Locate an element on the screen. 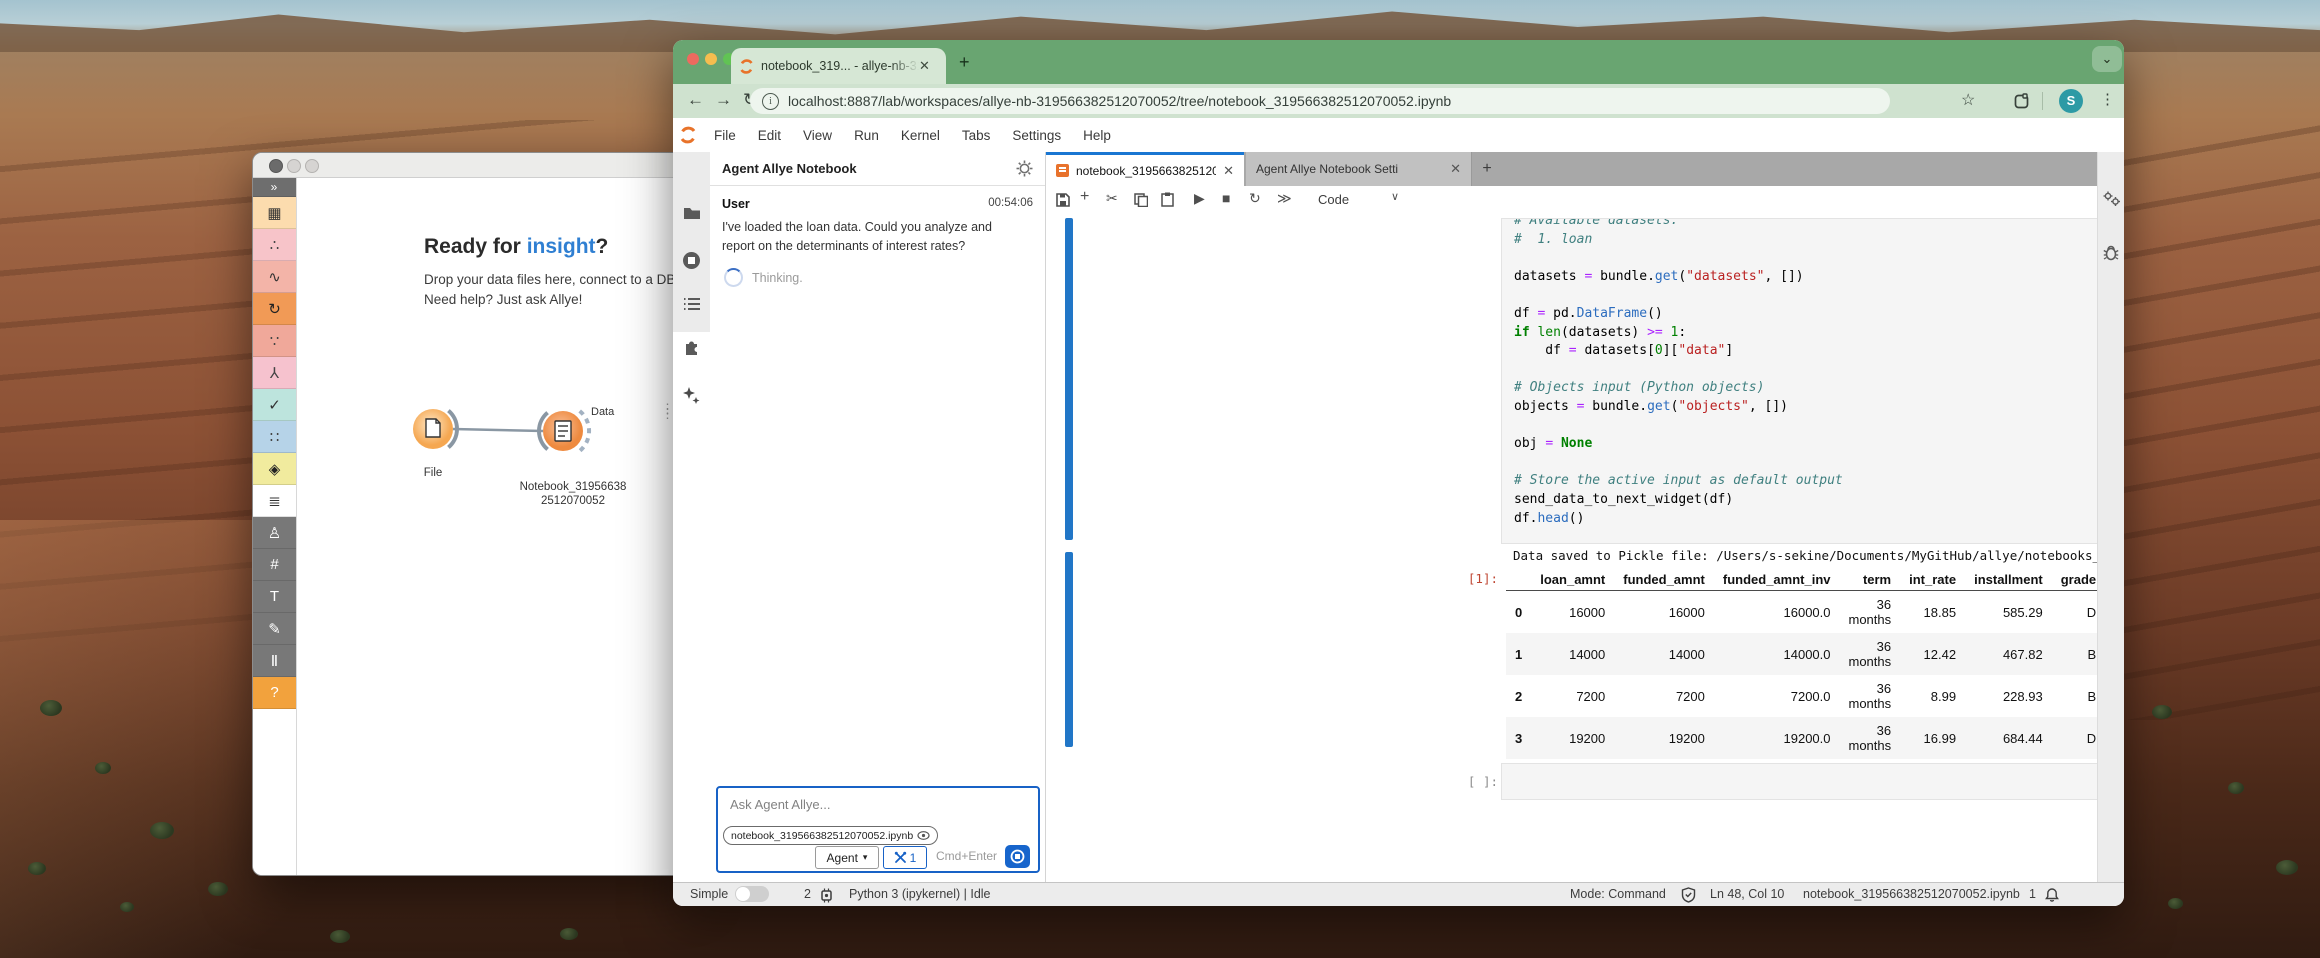  menu-settings: Settings is located at coordinates (1036, 135).